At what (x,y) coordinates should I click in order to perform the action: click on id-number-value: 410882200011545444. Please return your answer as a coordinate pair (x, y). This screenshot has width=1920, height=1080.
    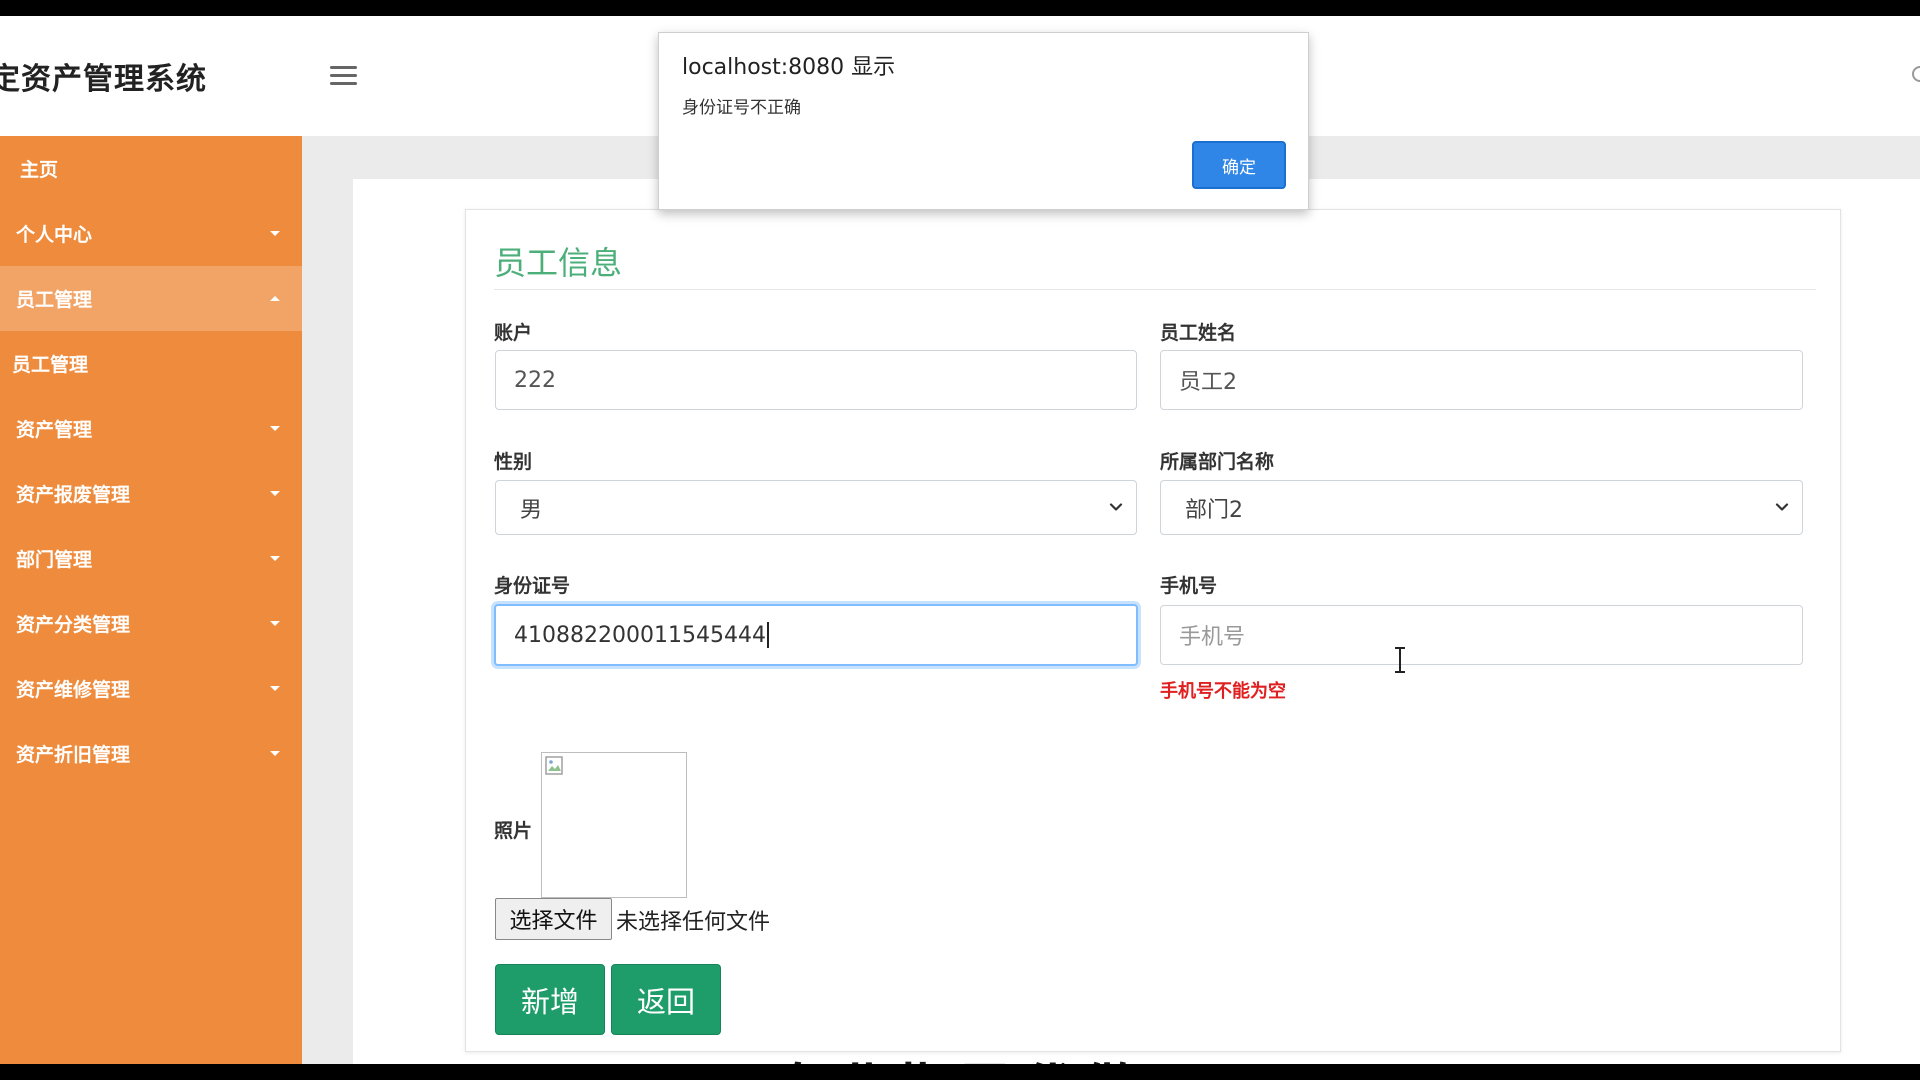
    Looking at the image, I should click on (640, 635).